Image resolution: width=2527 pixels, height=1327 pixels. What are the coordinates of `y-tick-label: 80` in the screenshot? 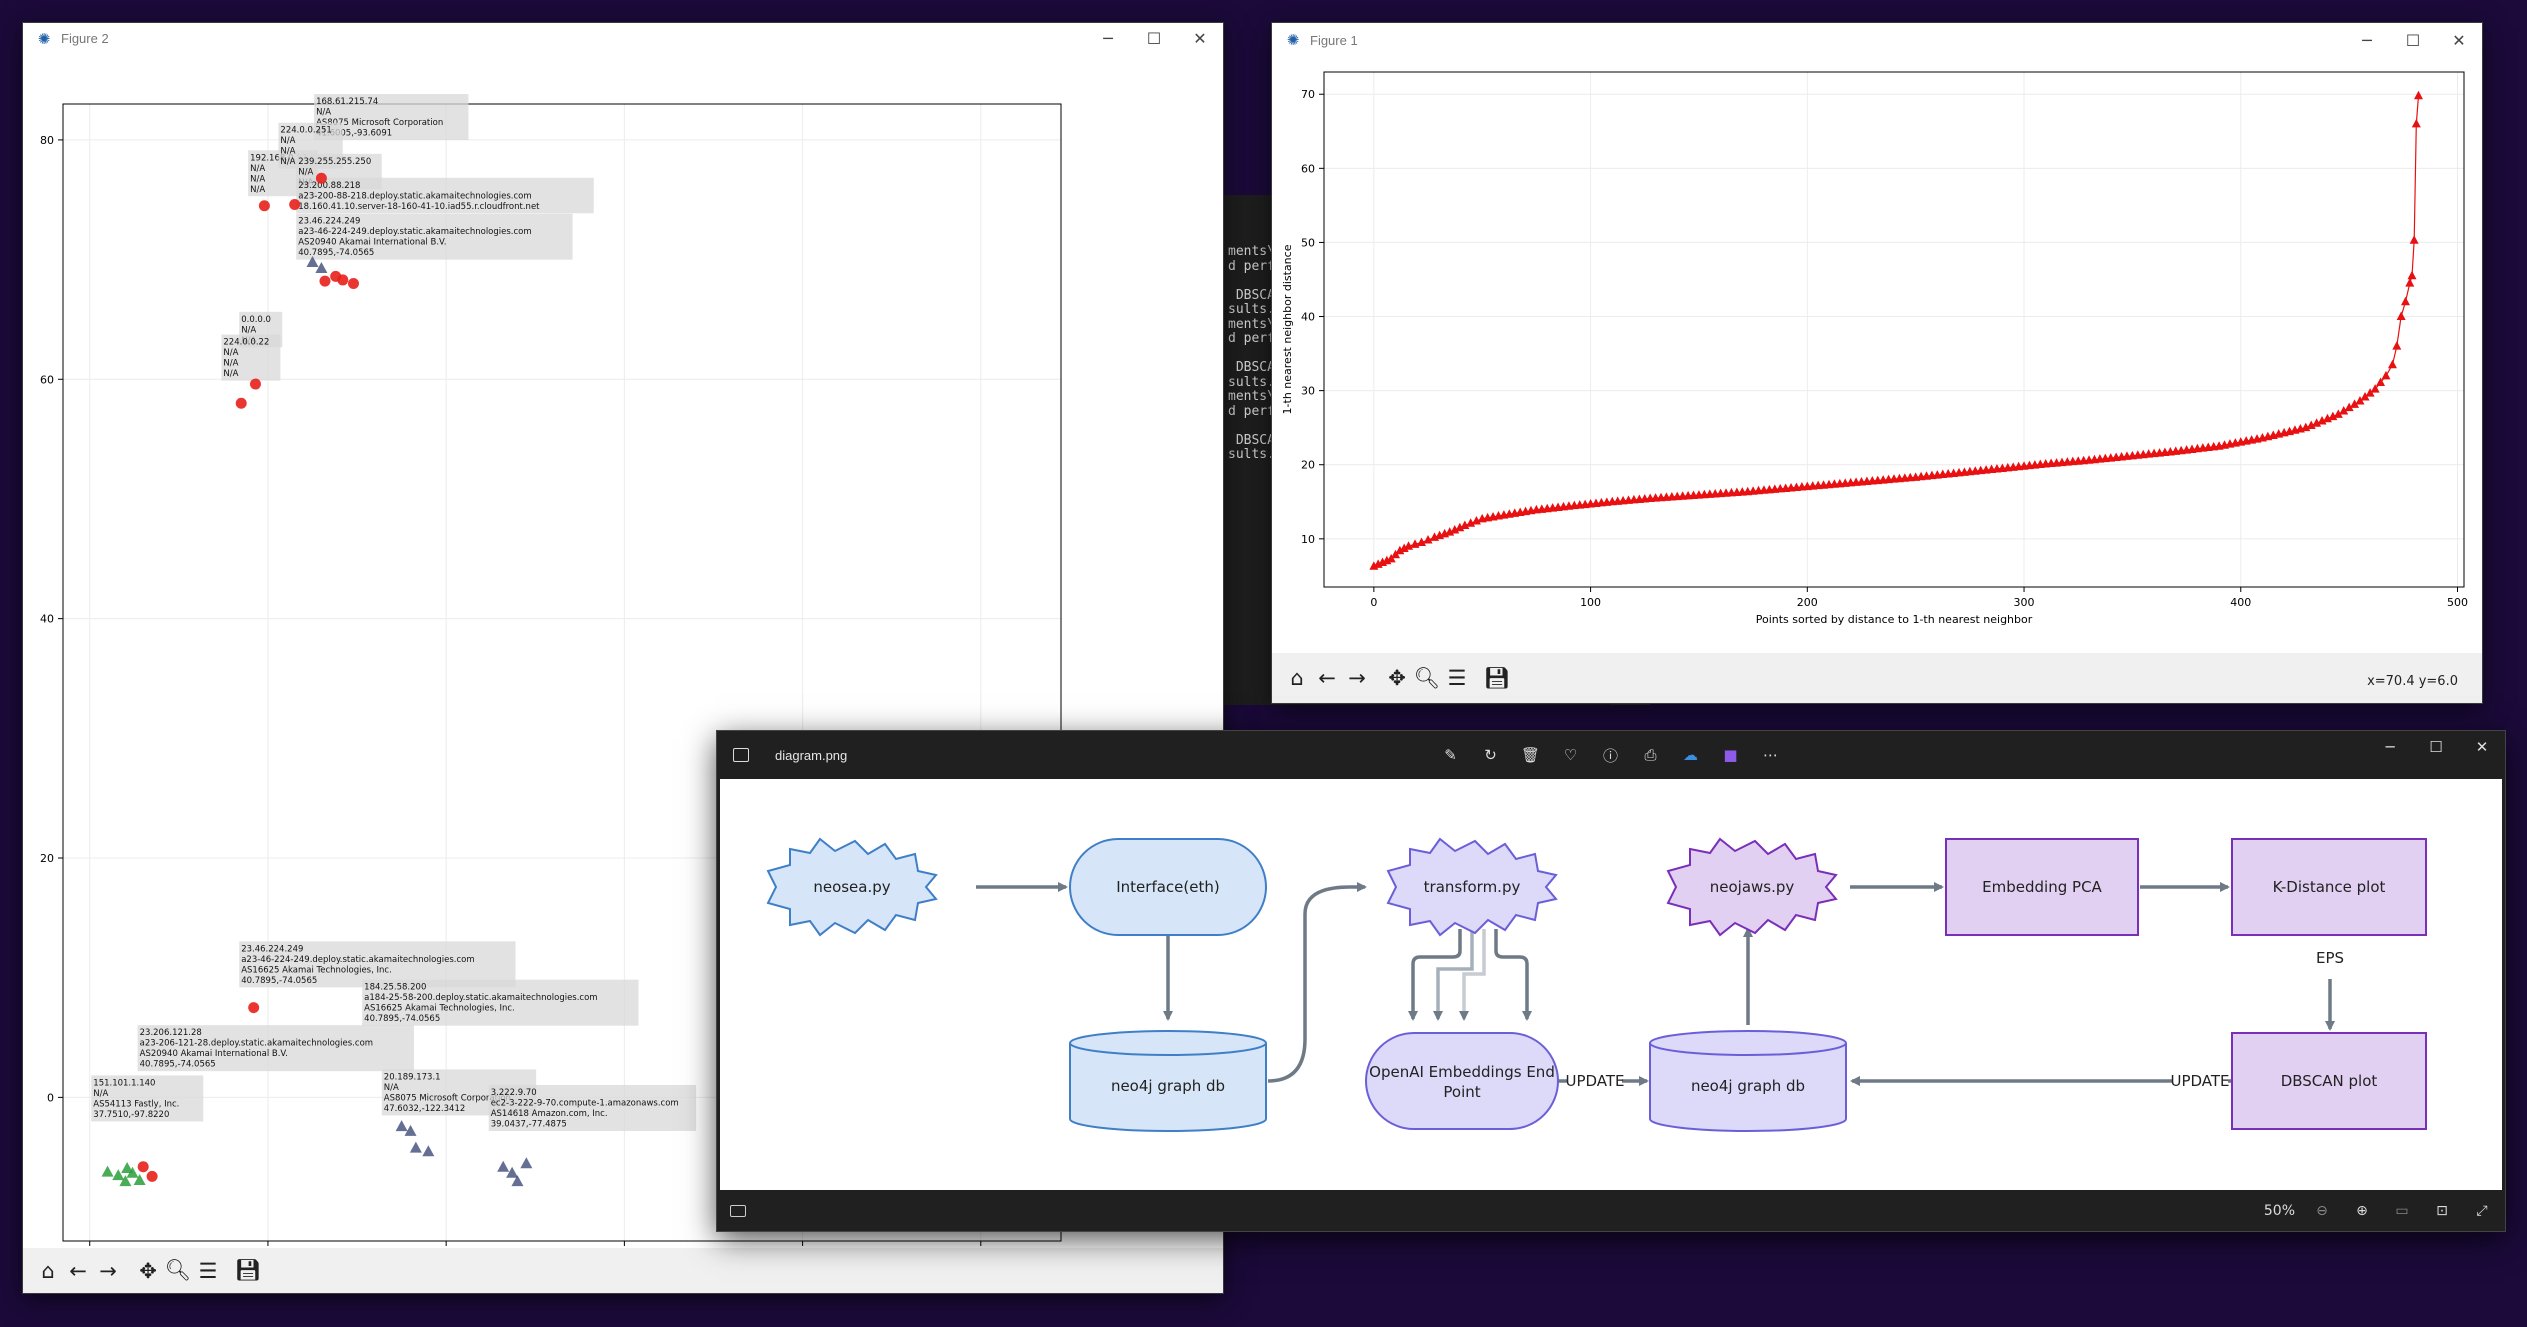 It's located at (47, 140).